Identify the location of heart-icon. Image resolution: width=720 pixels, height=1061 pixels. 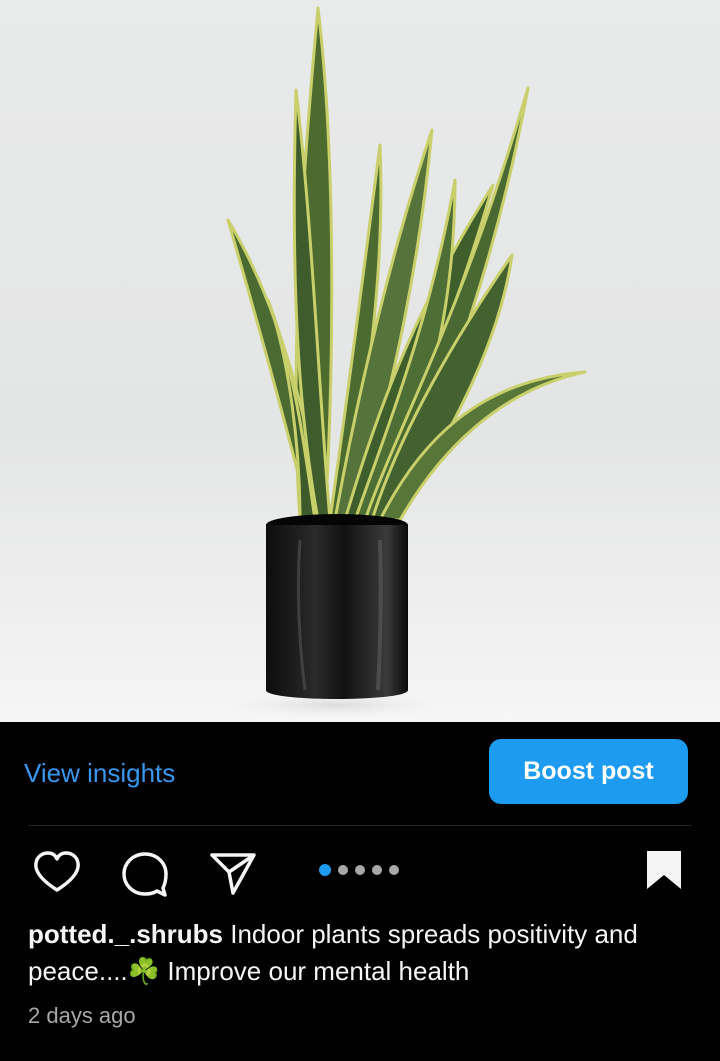
(57, 874).